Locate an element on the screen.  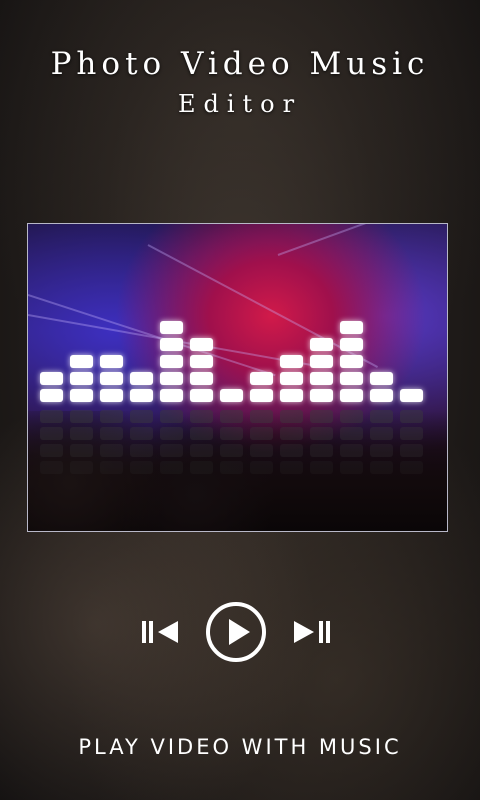
playback-controls is located at coordinates (240, 632).